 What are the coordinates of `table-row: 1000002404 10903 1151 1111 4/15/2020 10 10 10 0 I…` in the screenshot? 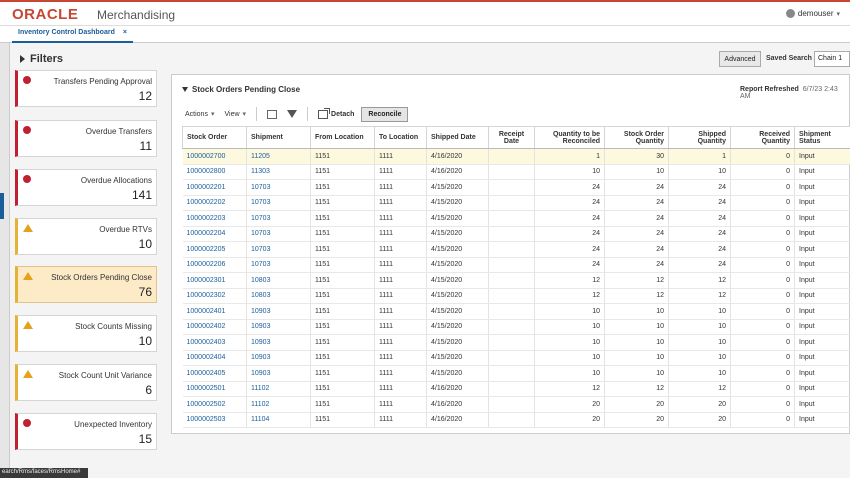 It's located at (516, 358).